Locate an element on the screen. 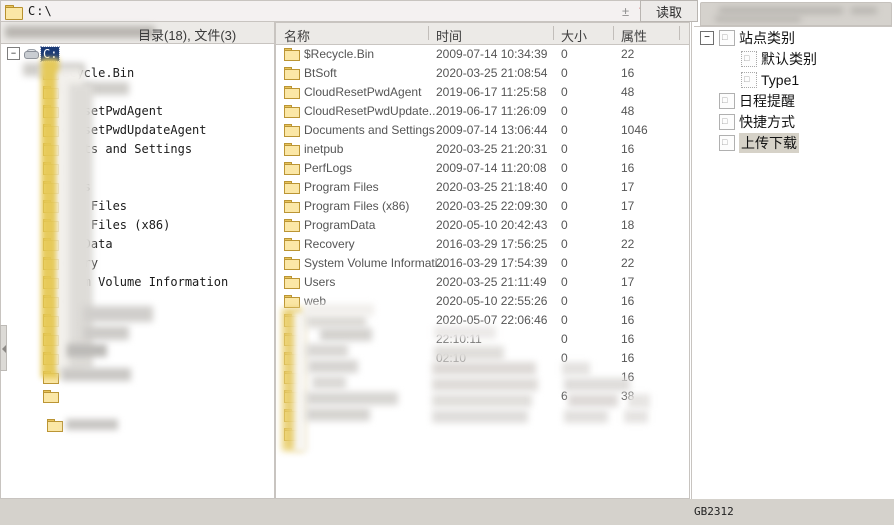 The width and height of the screenshot is (894, 525). cell-name: Users is located at coordinates (320, 282).